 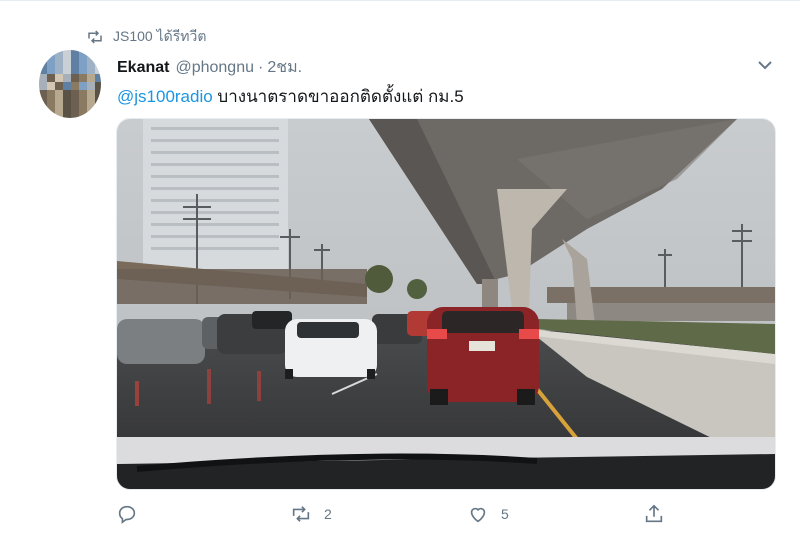 I want to click on retweet-context: JS100 ได้รีทวีต, so click(x=146, y=37).